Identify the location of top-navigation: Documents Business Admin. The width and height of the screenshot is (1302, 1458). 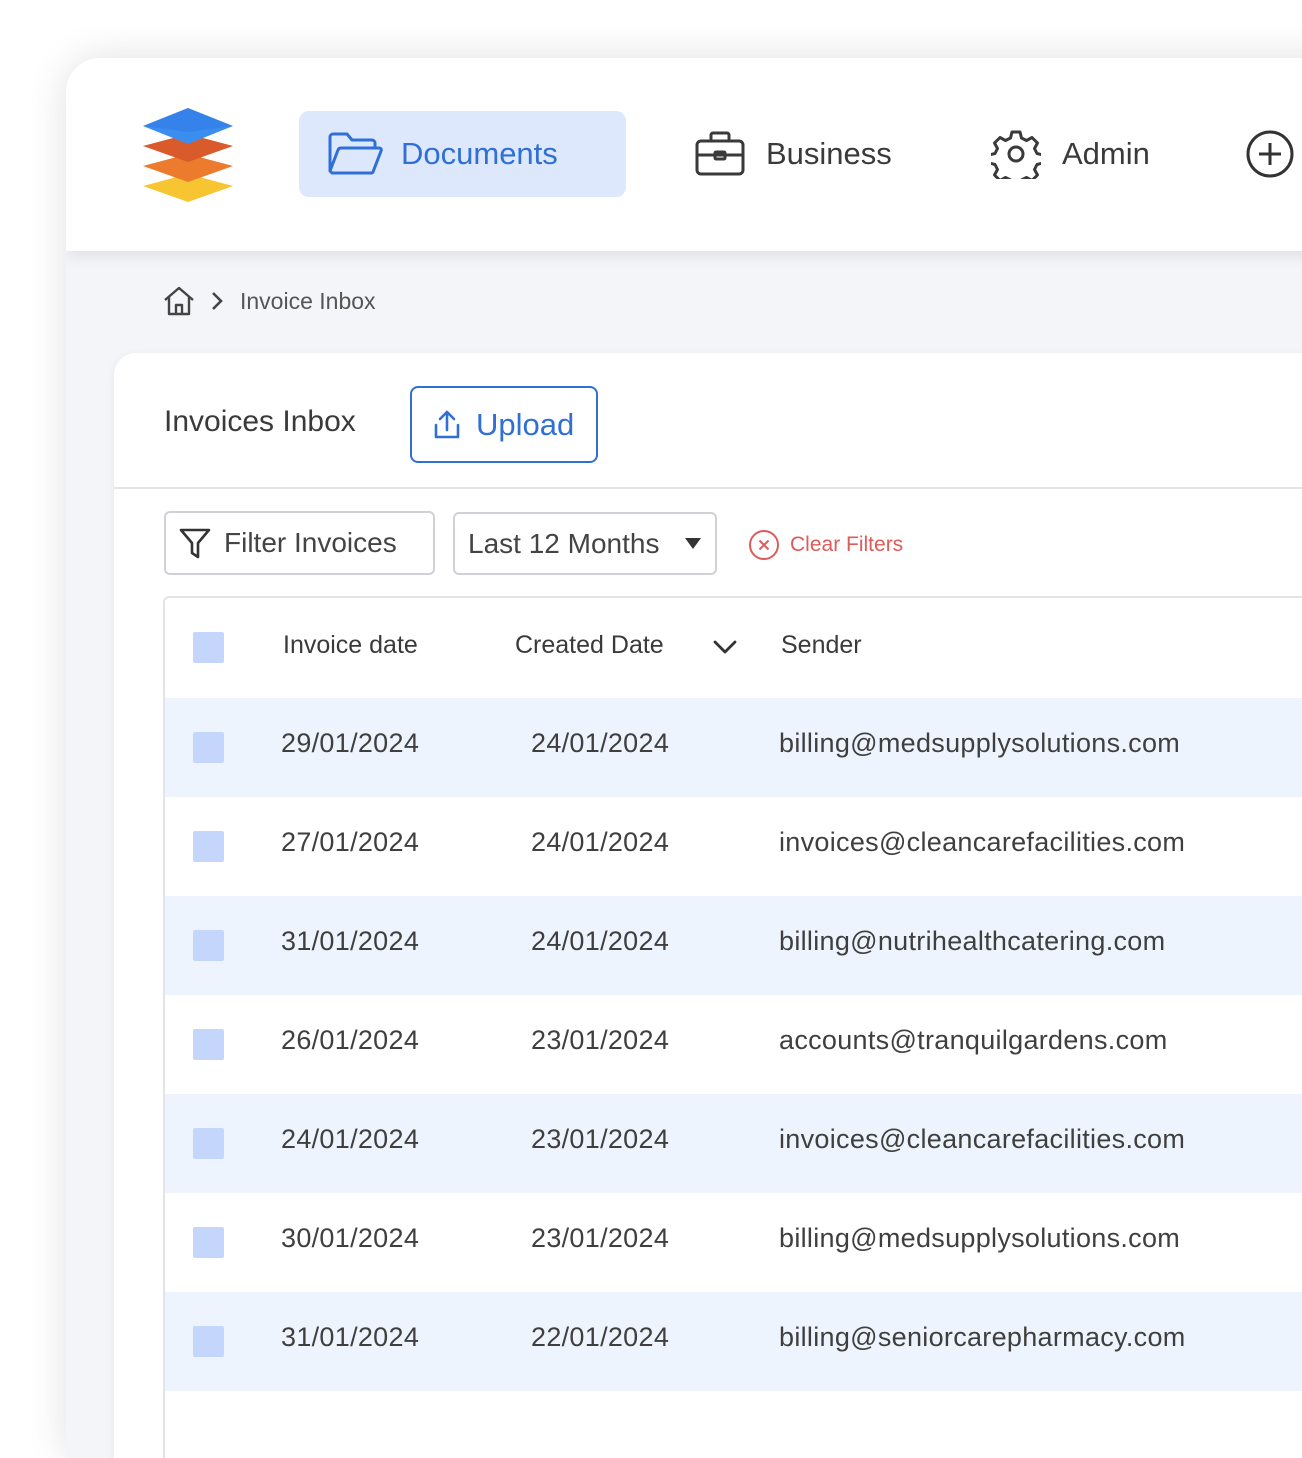
(684, 154).